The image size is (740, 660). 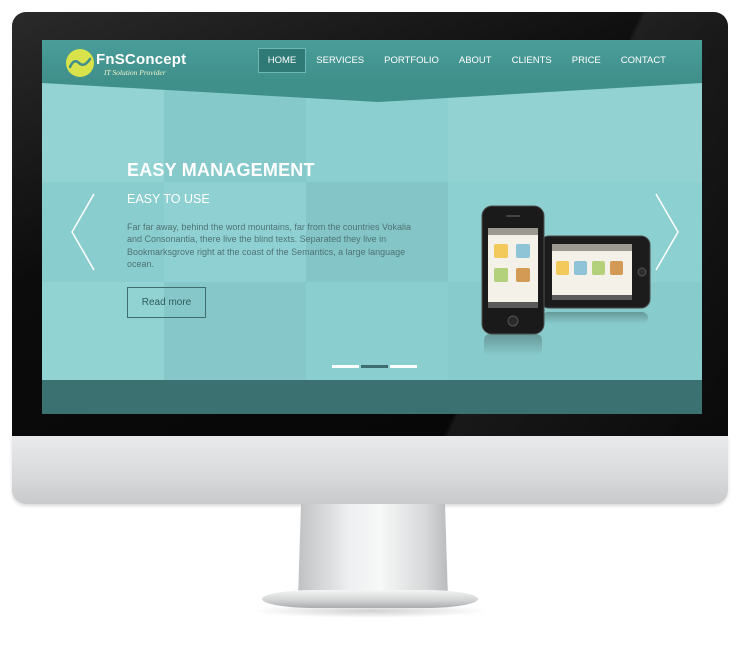 What do you see at coordinates (411, 60) in the screenshot?
I see `nav-item-portfolio: PORTFOLIO` at bounding box center [411, 60].